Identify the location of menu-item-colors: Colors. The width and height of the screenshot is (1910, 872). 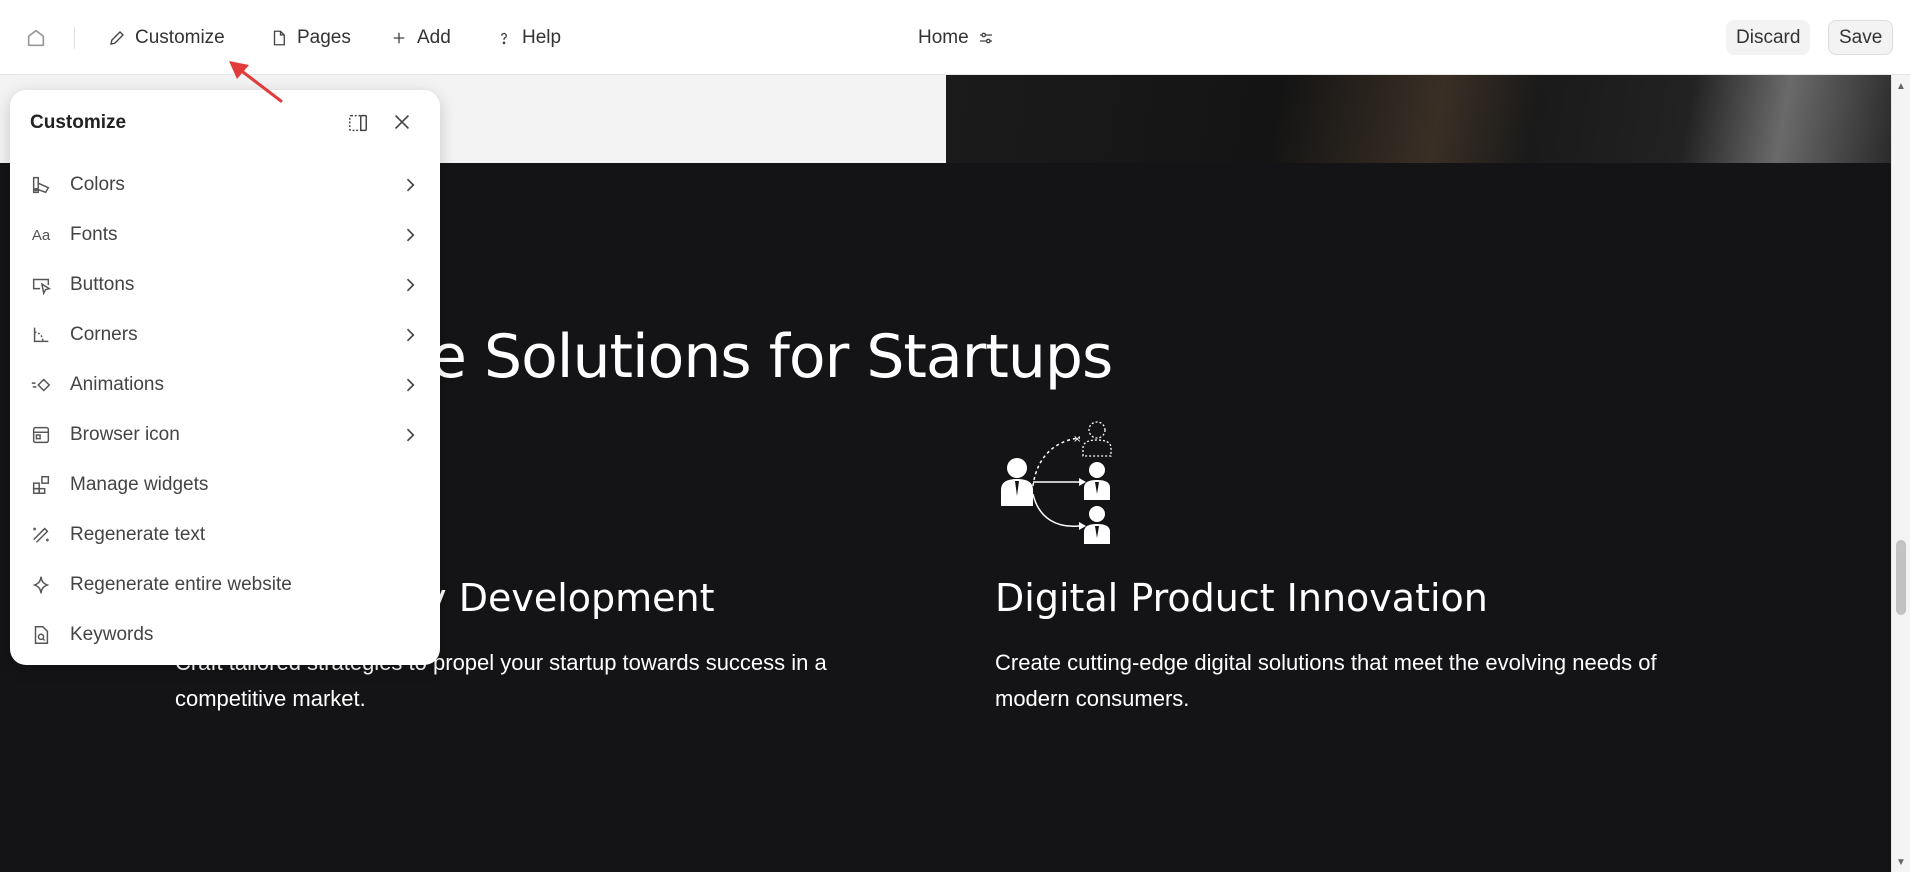
(225, 185).